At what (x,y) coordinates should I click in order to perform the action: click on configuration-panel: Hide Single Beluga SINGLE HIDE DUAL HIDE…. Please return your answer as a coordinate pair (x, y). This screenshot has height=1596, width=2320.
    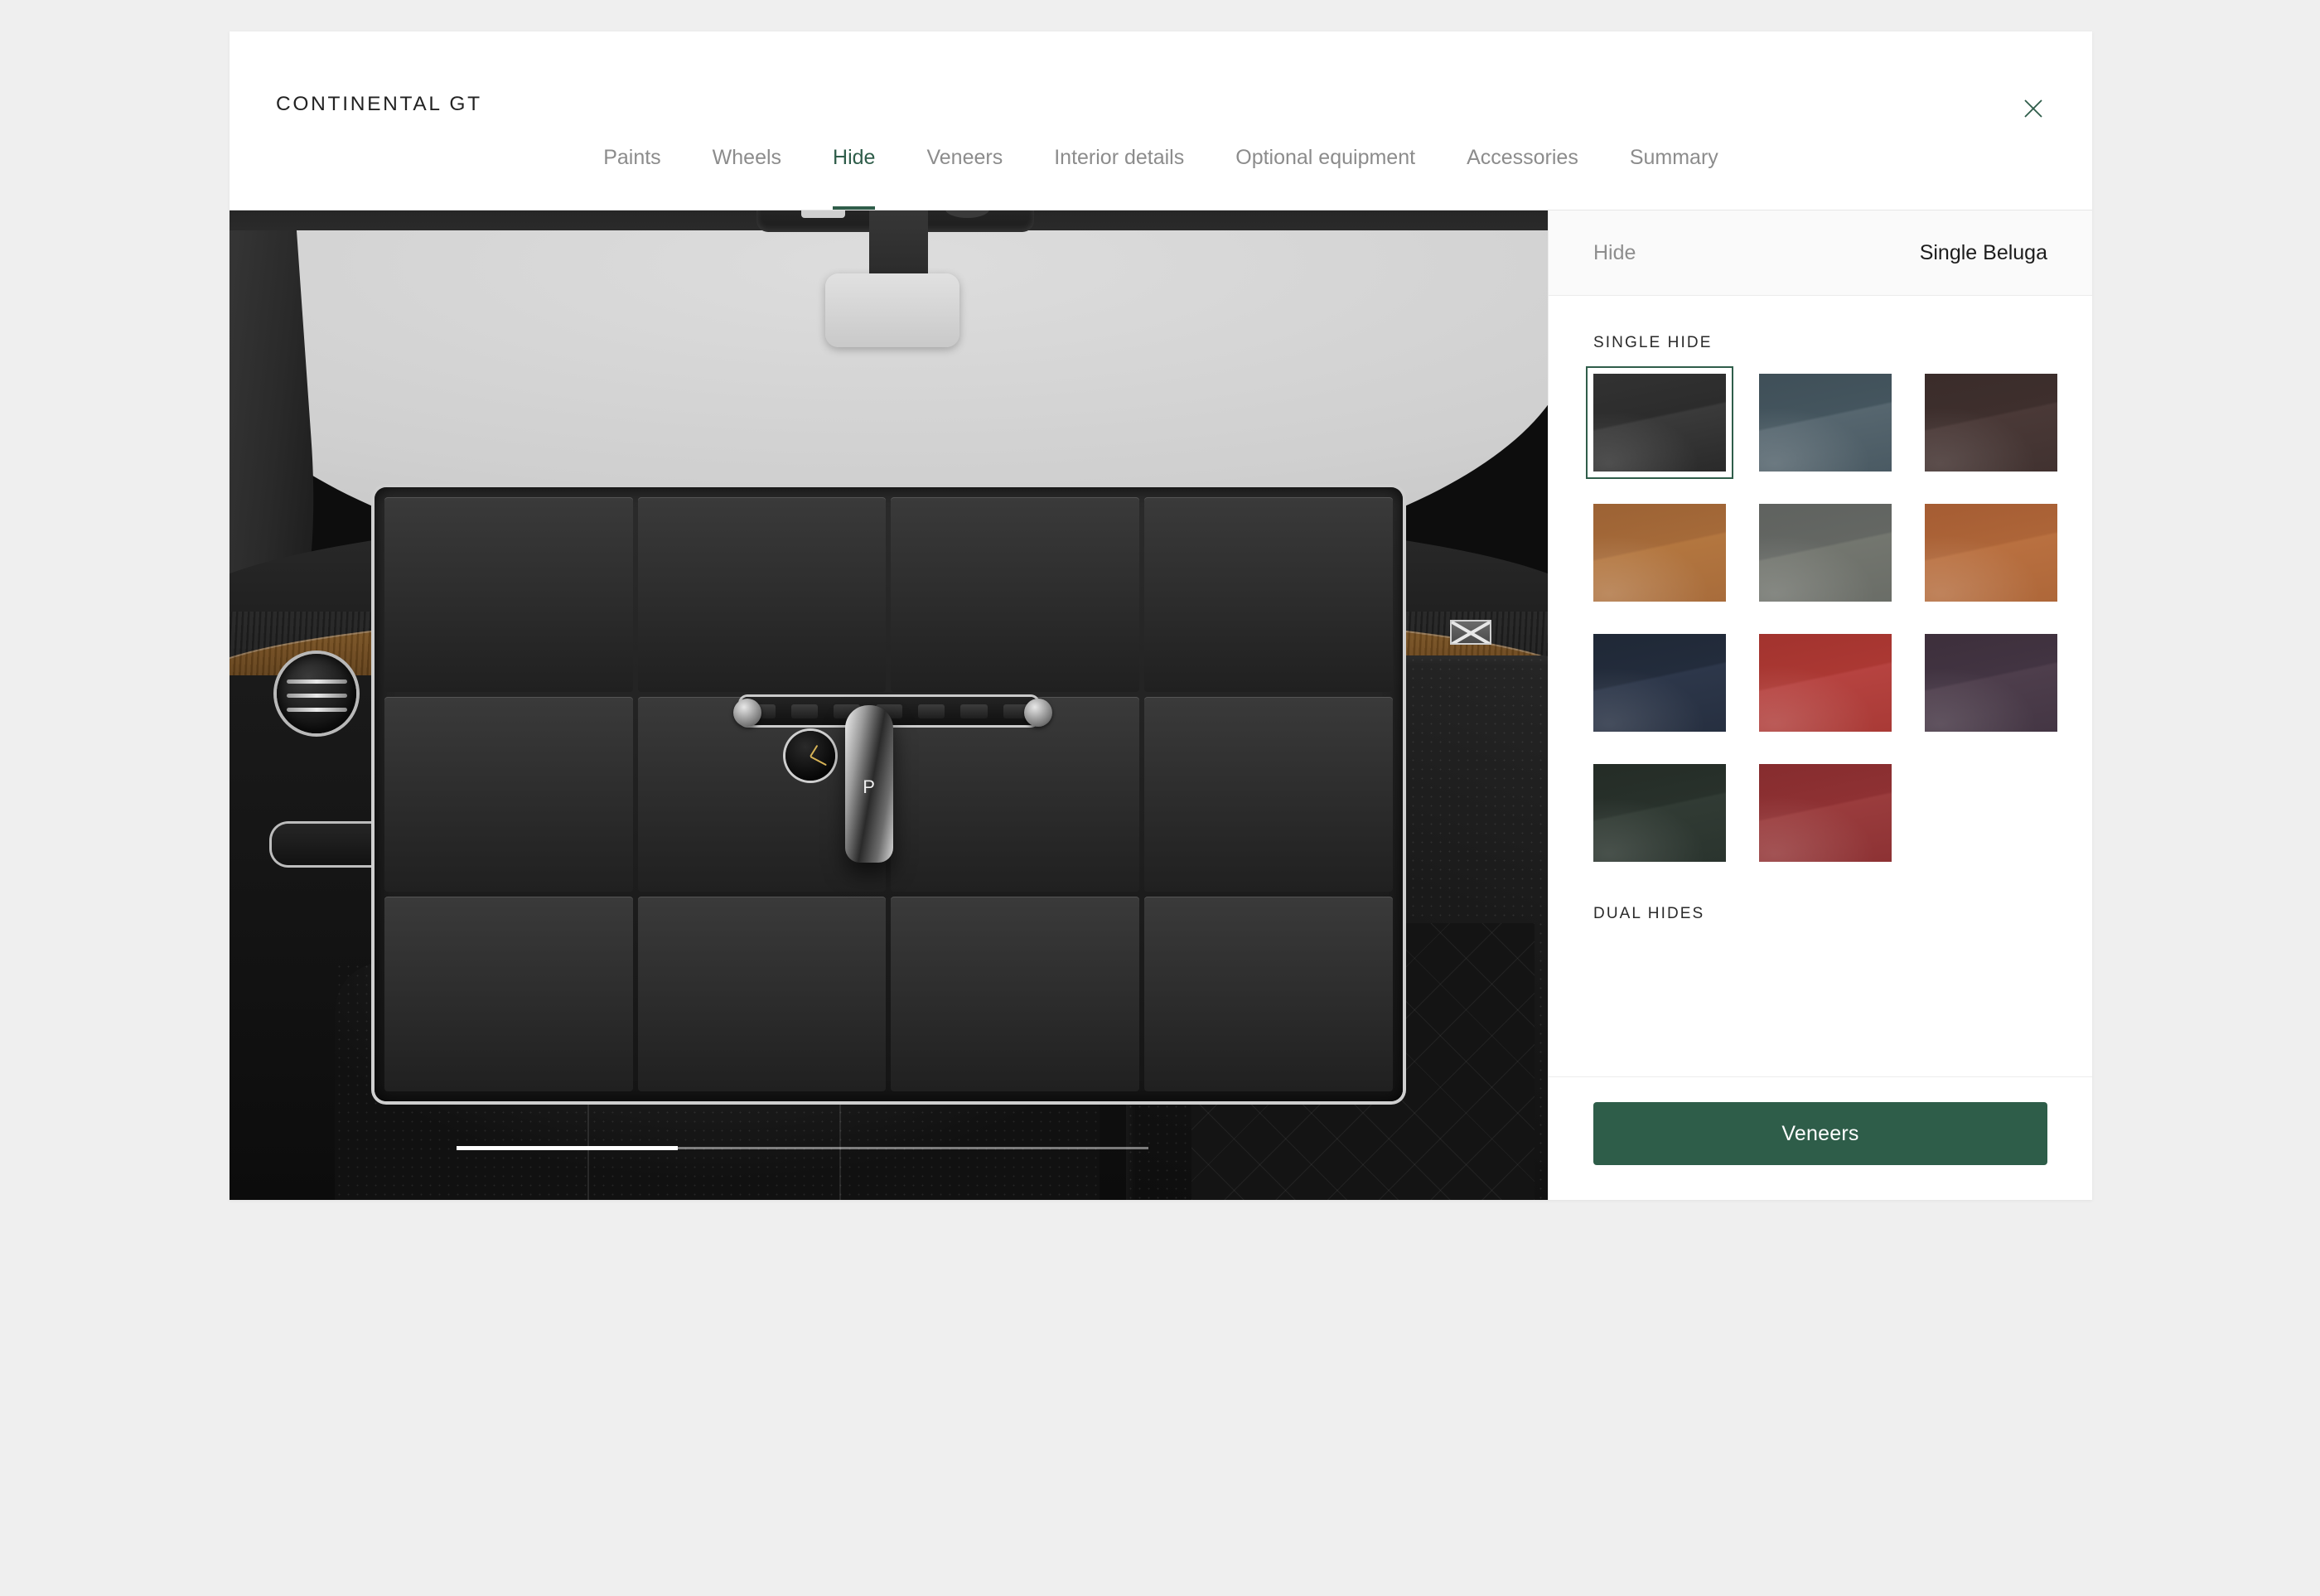
    Looking at the image, I should click on (1820, 705).